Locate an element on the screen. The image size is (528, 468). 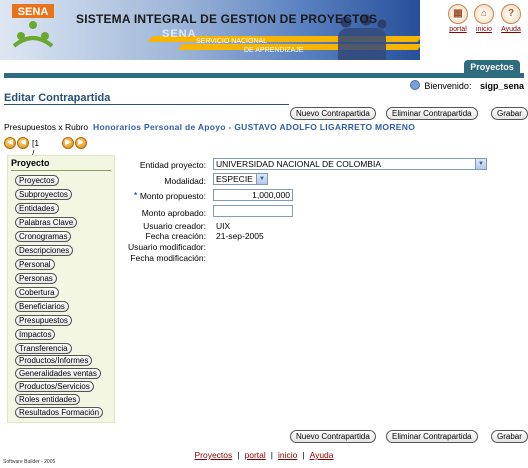
fecha-creacion-value: 21-sep-2005 is located at coordinates (240, 236).